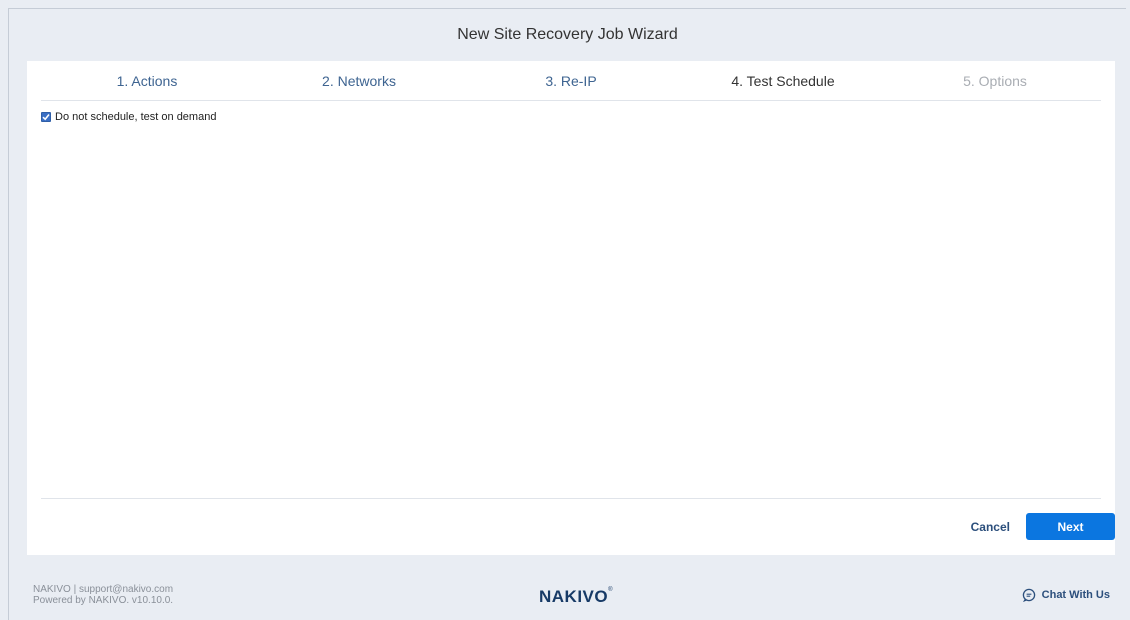 Image resolution: width=1130 pixels, height=620 pixels. I want to click on panel-divider, so click(571, 498).